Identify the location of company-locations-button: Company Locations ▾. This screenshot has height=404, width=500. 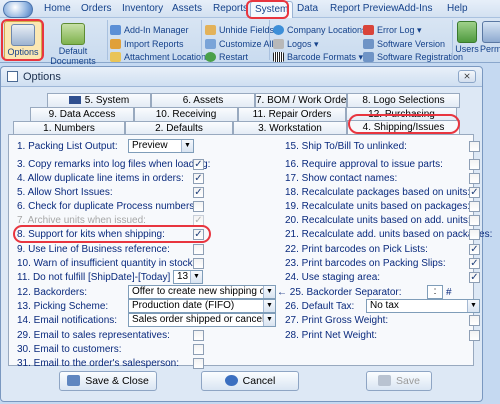
(323, 30).